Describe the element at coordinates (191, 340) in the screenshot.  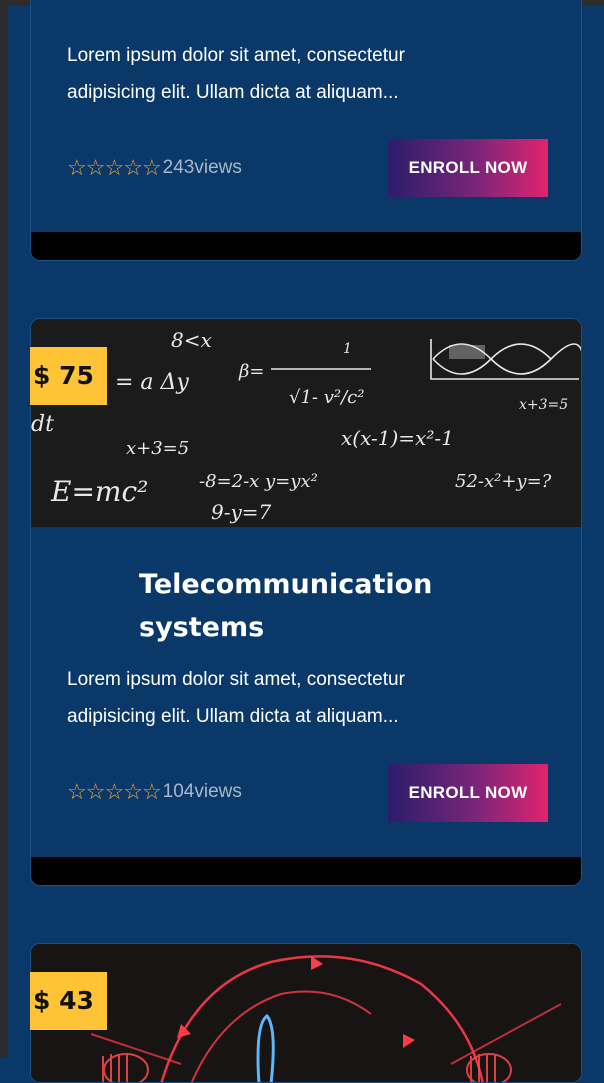
I see `svg-text: 8<x` at that location.